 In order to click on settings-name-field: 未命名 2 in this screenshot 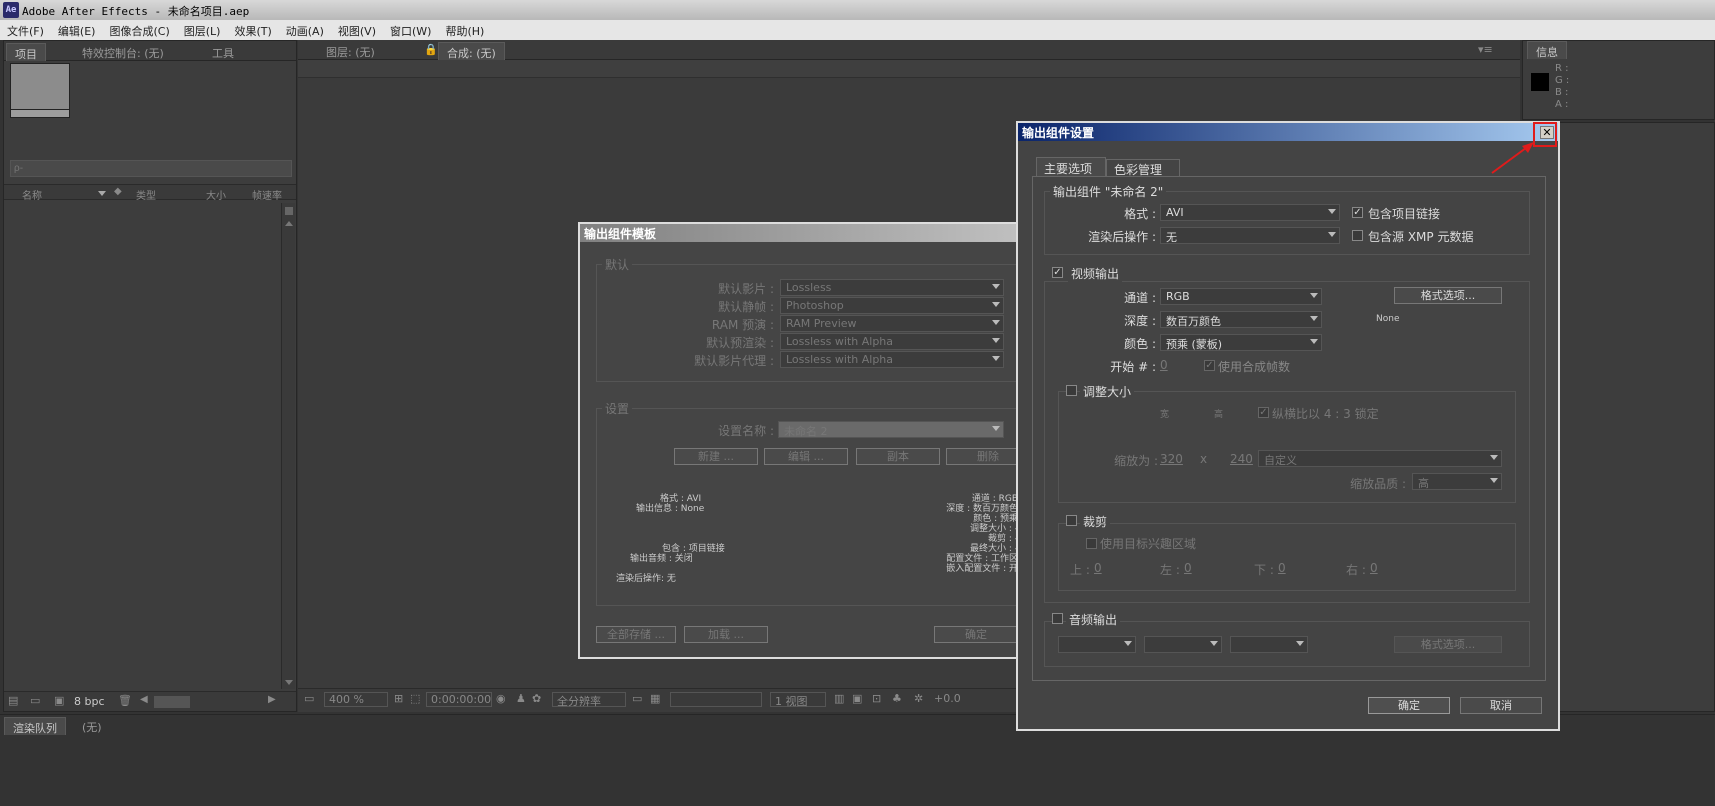, I will do `click(891, 429)`.